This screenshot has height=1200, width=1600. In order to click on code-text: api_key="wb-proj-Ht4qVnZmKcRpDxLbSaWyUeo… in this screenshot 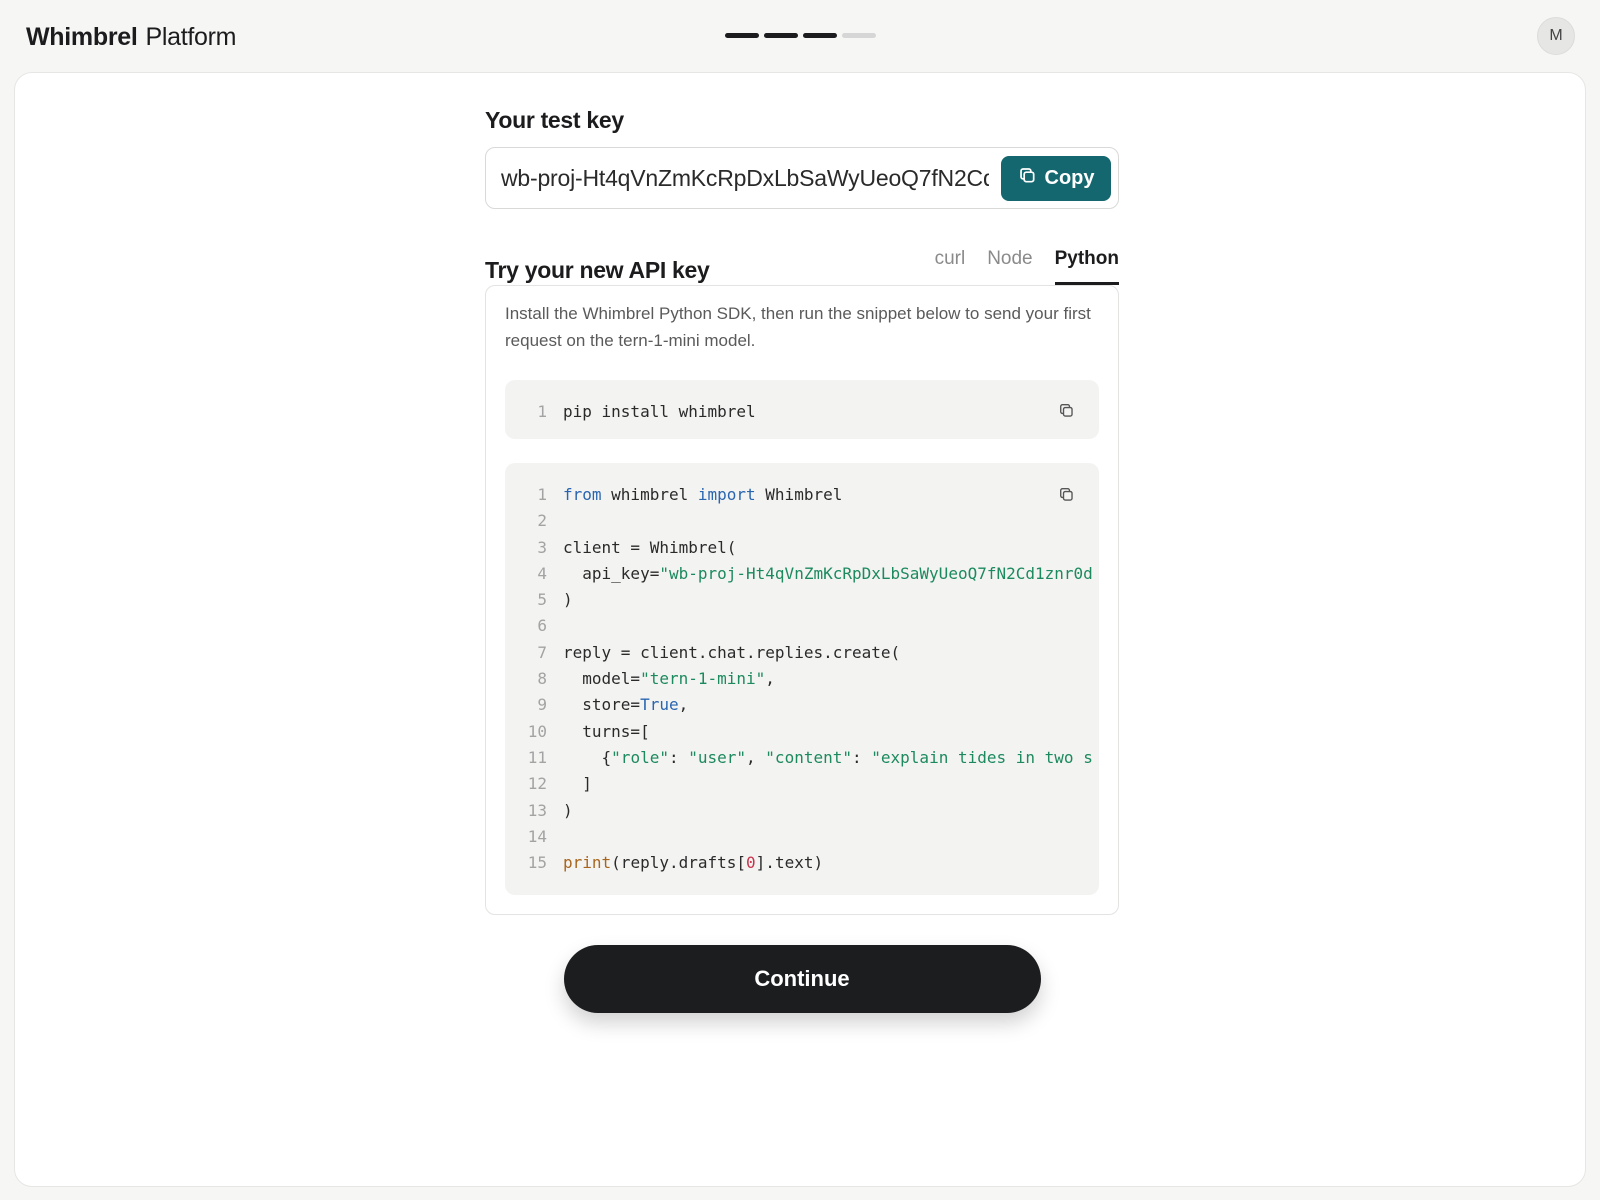, I will do `click(828, 573)`.